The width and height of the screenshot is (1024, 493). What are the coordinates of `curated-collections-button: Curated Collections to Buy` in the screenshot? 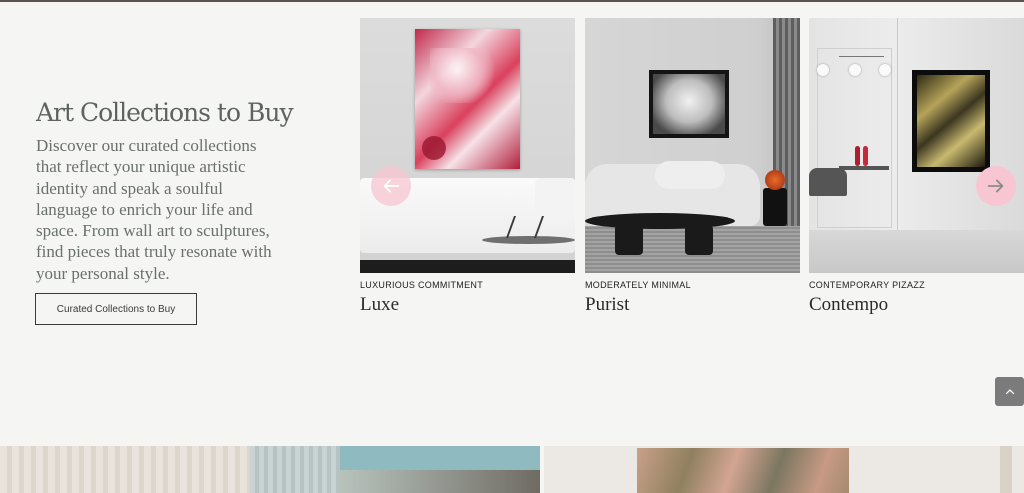 It's located at (116, 309).